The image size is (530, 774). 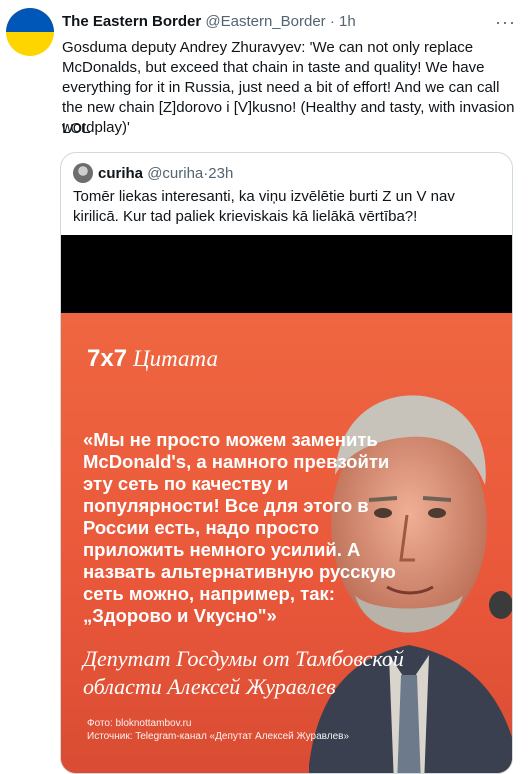 I want to click on quoted-tweet-time: 23h, so click(x=220, y=173).